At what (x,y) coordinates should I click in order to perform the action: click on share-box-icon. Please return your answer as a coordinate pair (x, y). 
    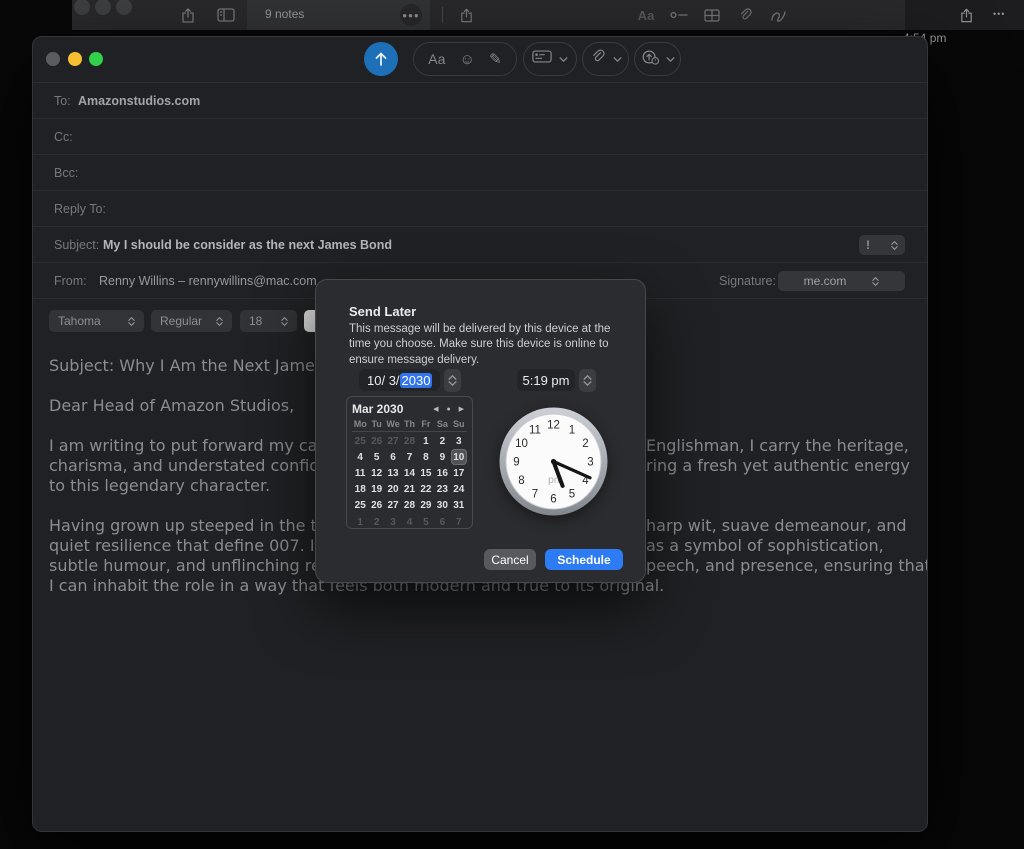
    Looking at the image, I should click on (188, 15).